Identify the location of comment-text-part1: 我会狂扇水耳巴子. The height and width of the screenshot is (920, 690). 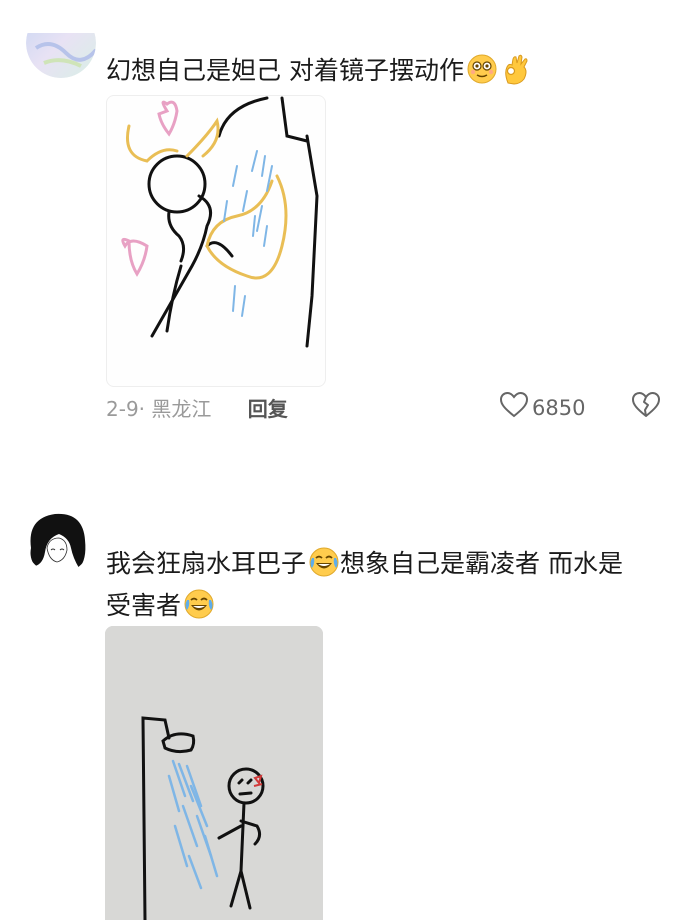
(206, 563).